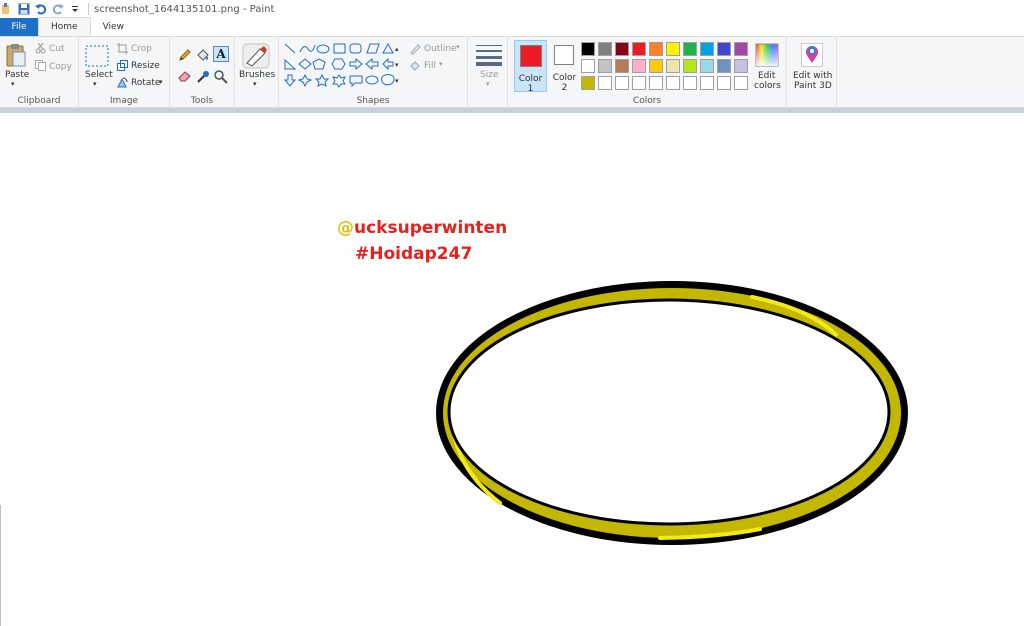  What do you see at coordinates (813, 76) in the screenshot?
I see `paint3d-line1: Edit with` at bounding box center [813, 76].